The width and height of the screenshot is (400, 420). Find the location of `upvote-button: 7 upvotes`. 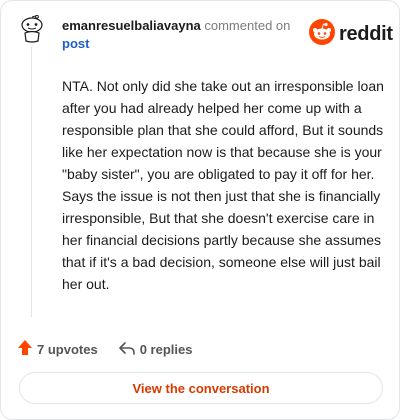

upvote-button: 7 upvotes is located at coordinates (57, 349).